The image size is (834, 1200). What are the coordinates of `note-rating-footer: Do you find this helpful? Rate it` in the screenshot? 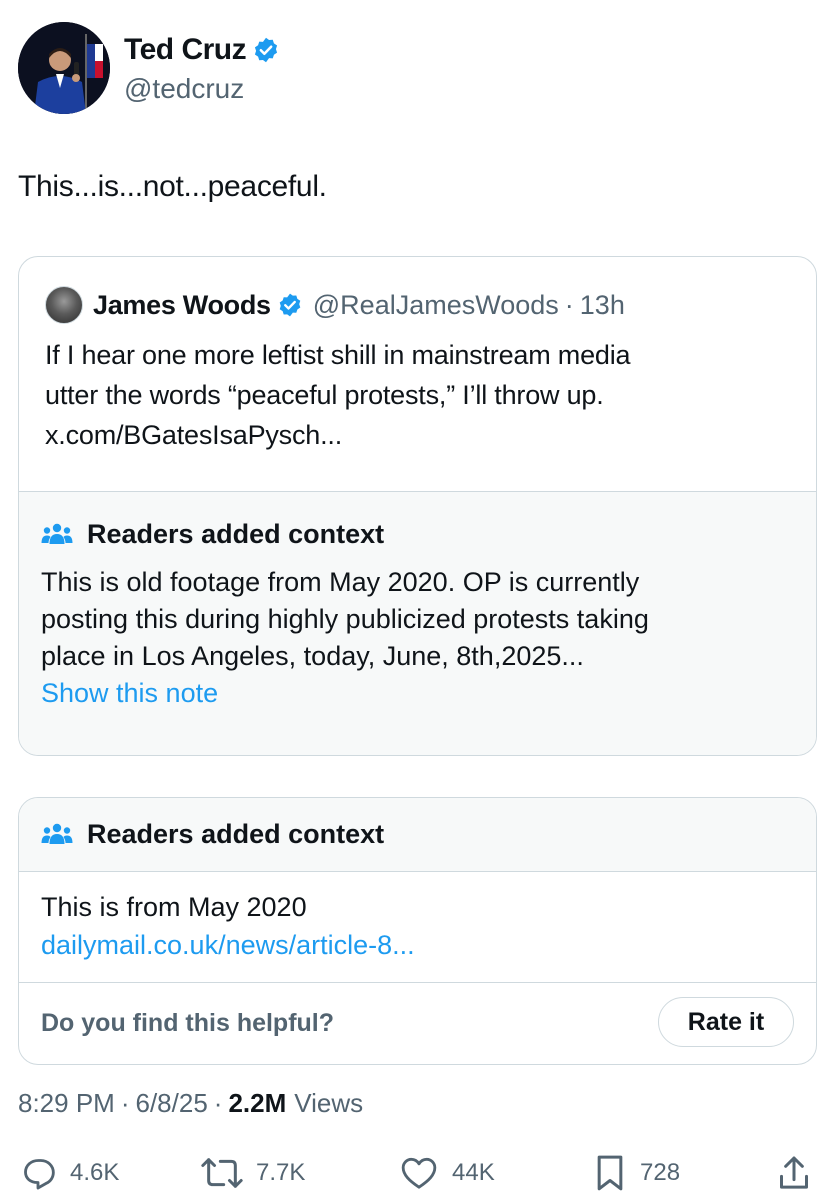 It's located at (417, 1023).